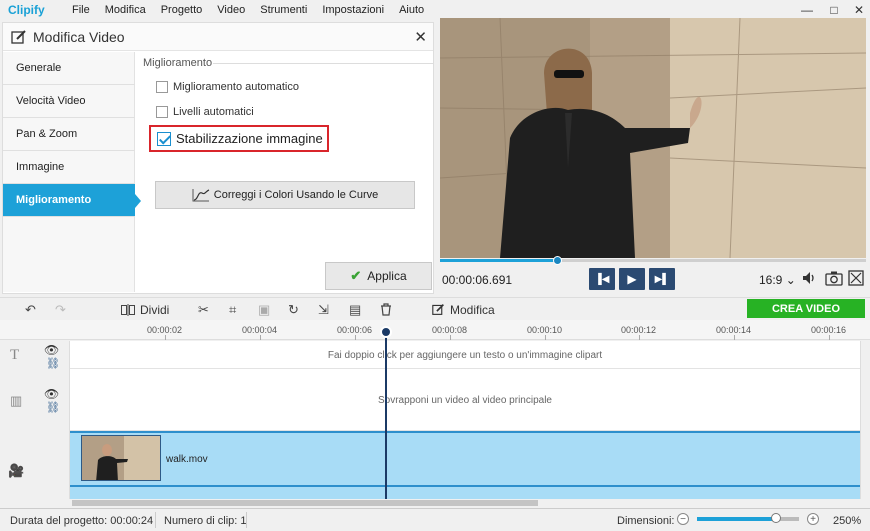 This screenshot has height=531, width=870. Describe the element at coordinates (72, 200) in the screenshot. I see `nav-item-miglioramento: Miglioramento` at that location.